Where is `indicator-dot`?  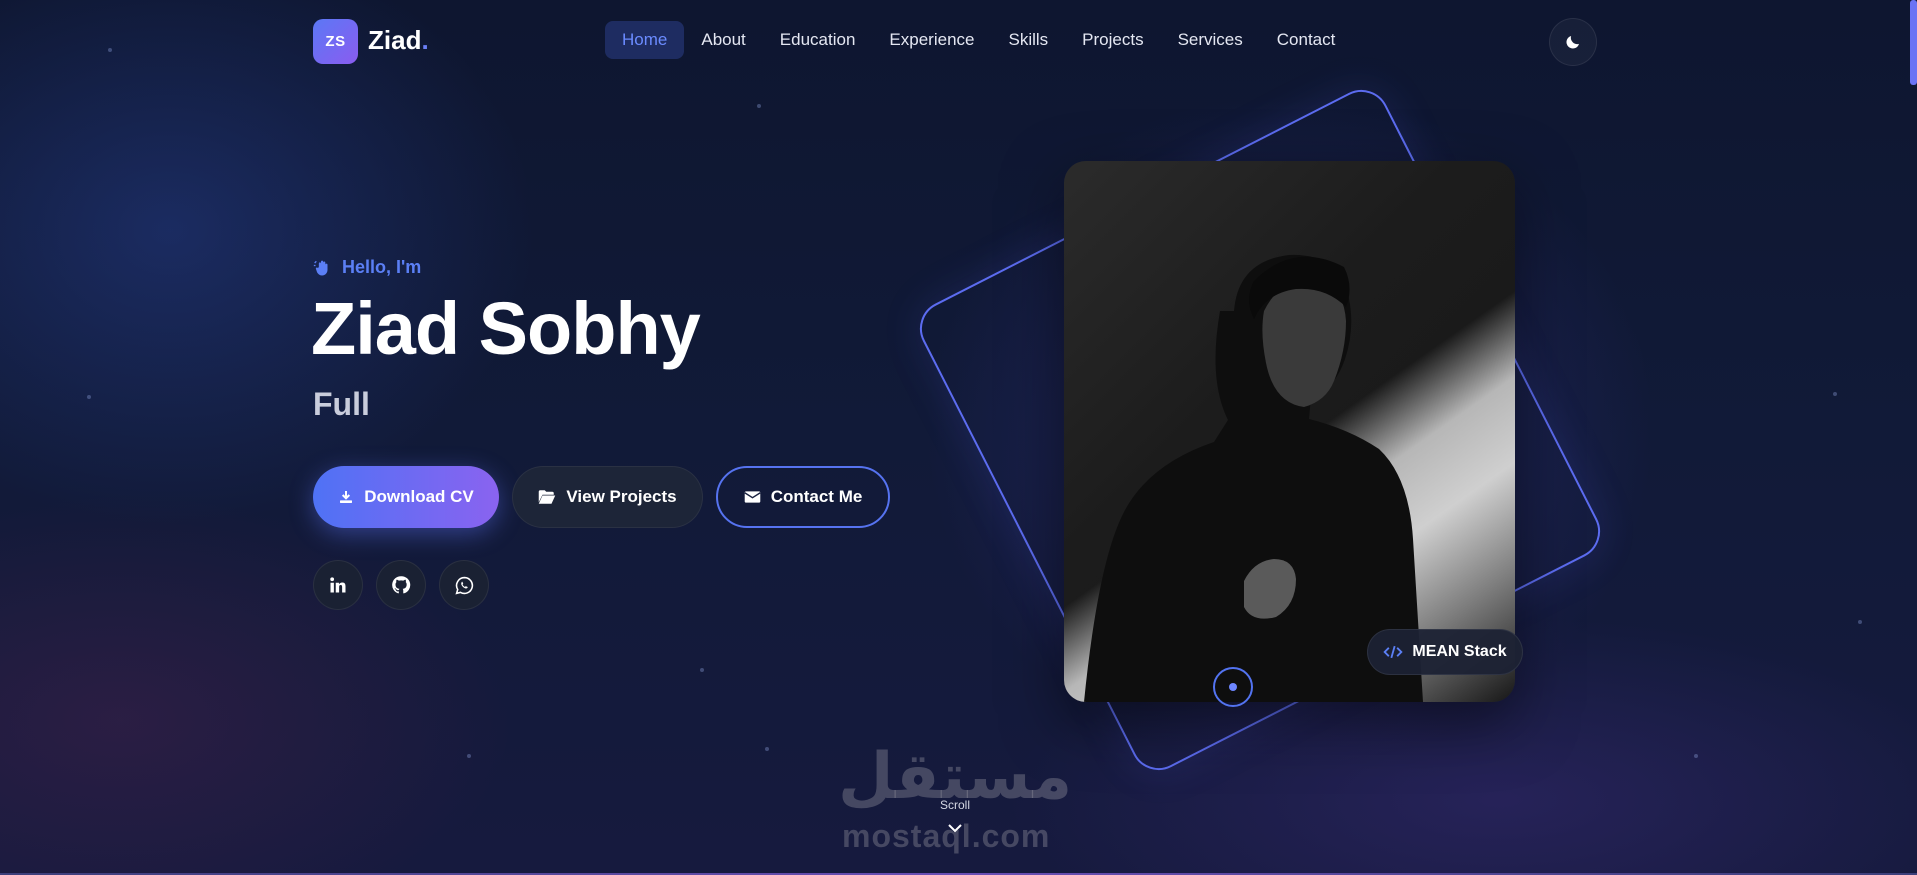
indicator-dot is located at coordinates (1233, 687).